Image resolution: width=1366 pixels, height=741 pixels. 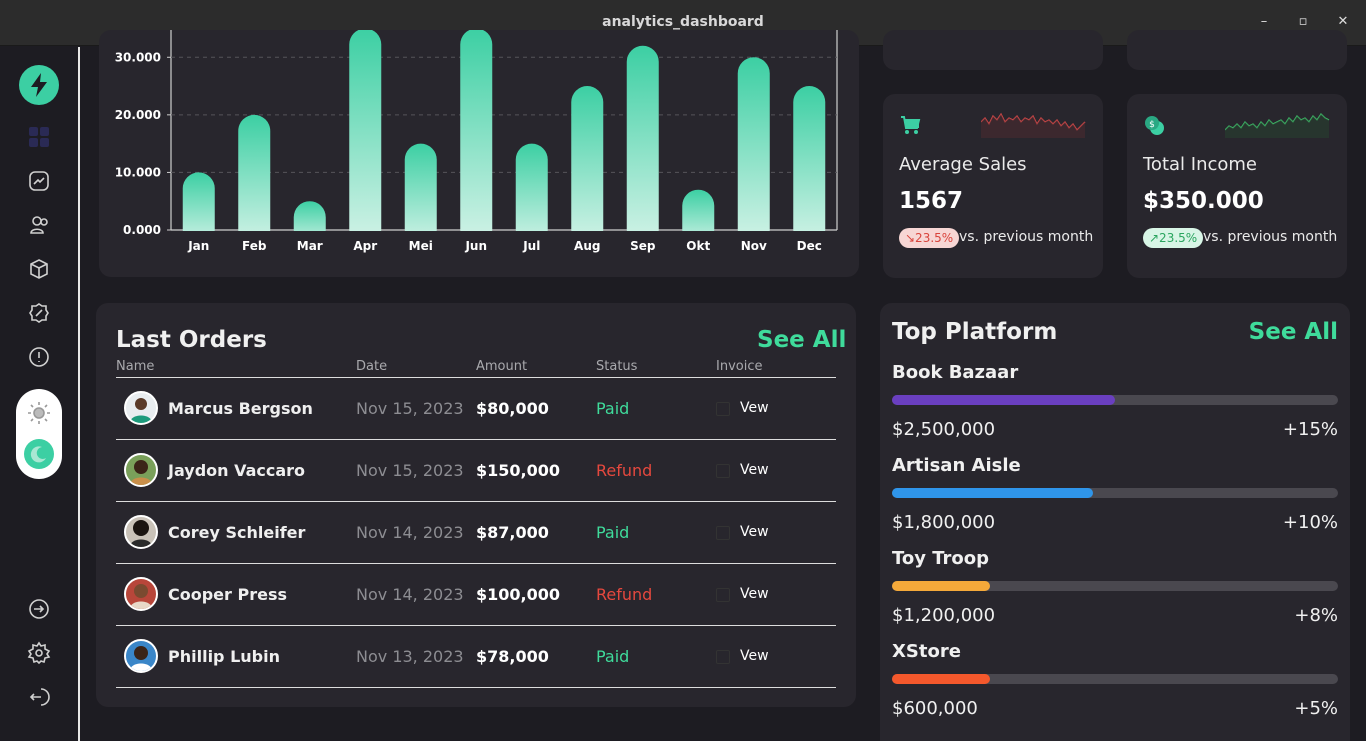 I want to click on y-tick-label: 20.000, so click(x=138, y=115).